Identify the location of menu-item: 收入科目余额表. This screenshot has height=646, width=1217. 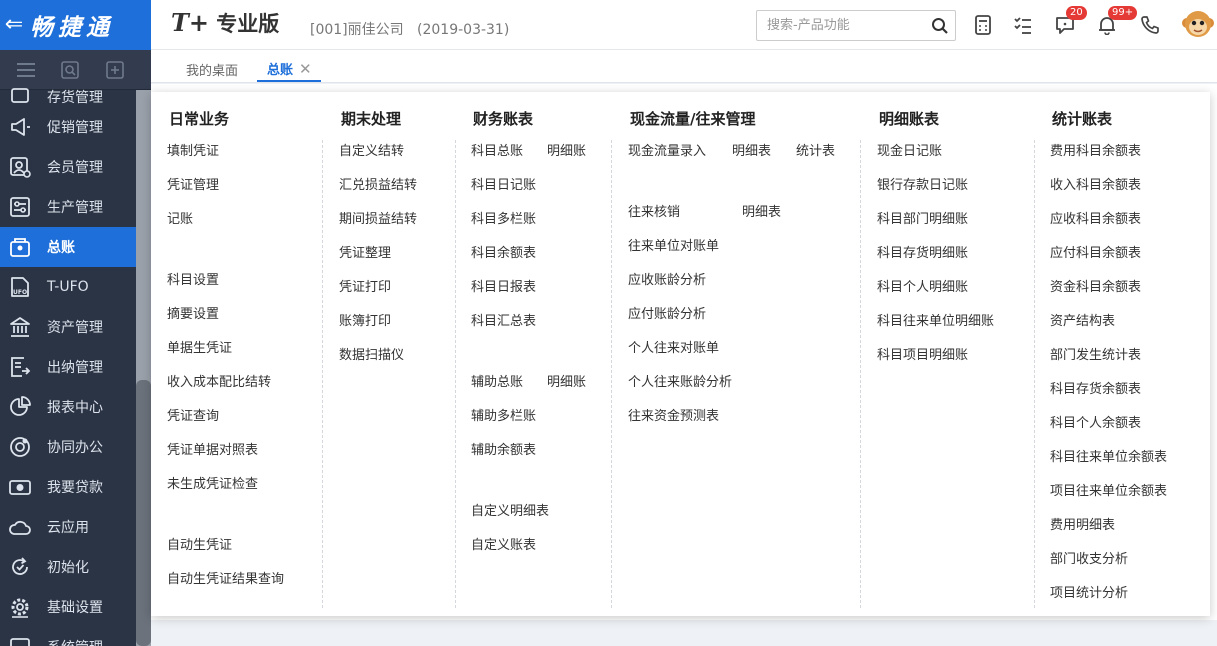
(1095, 183).